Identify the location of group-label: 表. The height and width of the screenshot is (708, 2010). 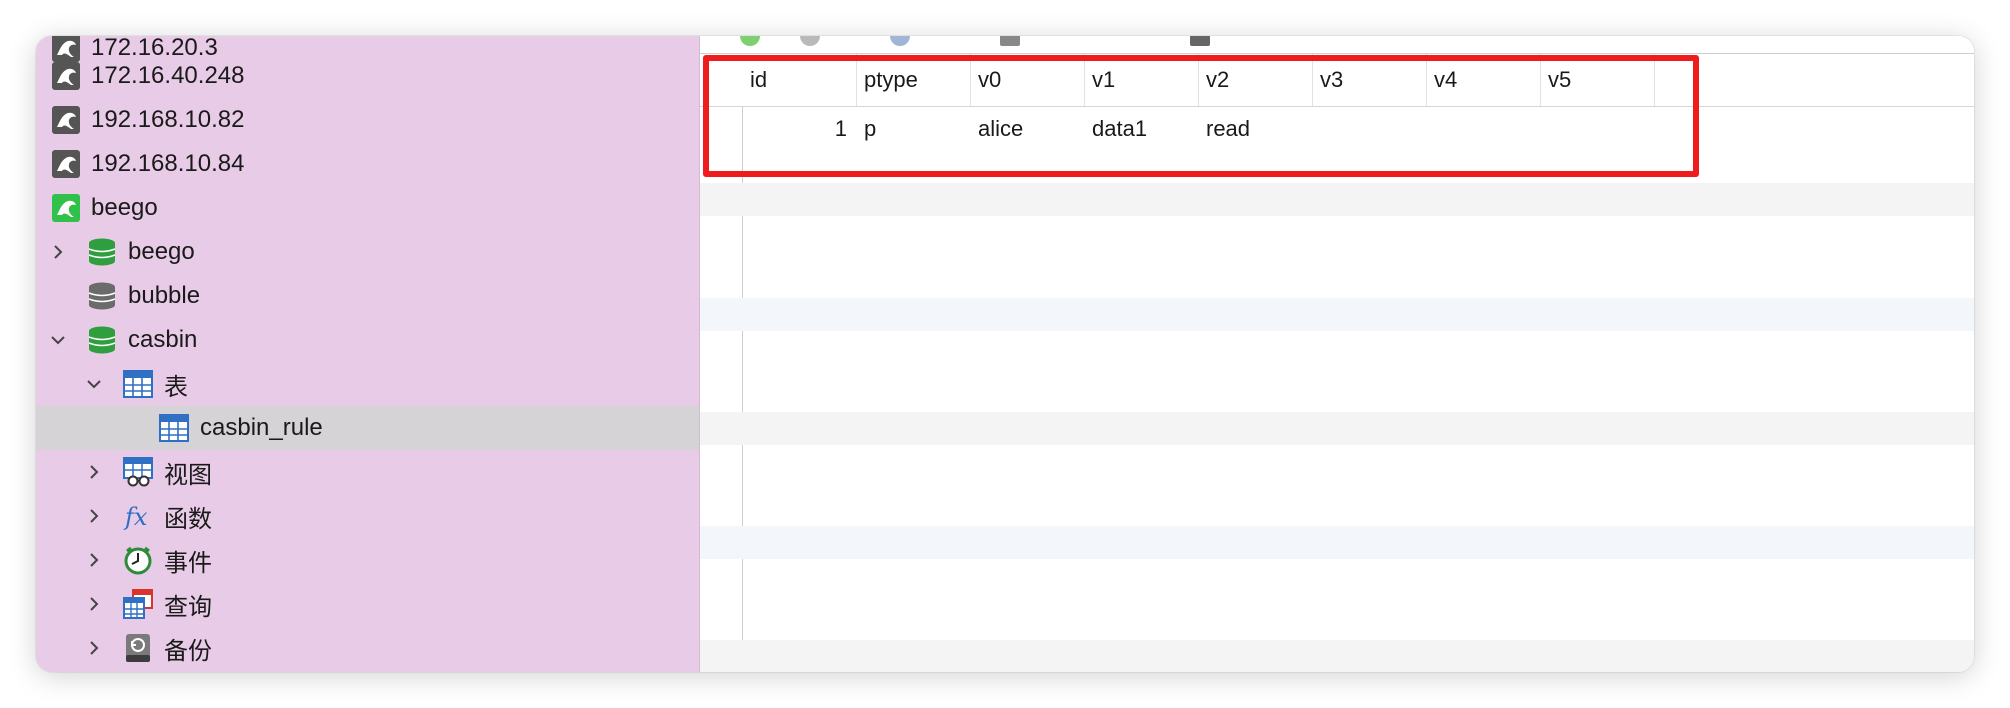
(176, 387).